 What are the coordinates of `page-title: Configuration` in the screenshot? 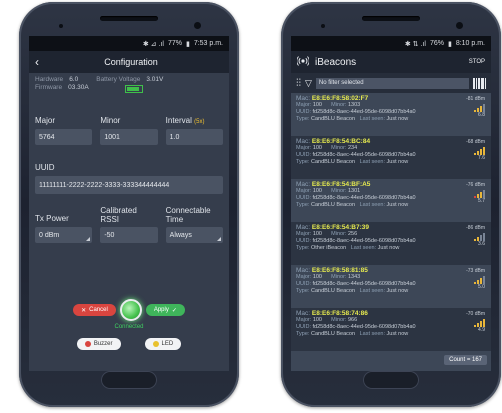 It's located at (131, 62).